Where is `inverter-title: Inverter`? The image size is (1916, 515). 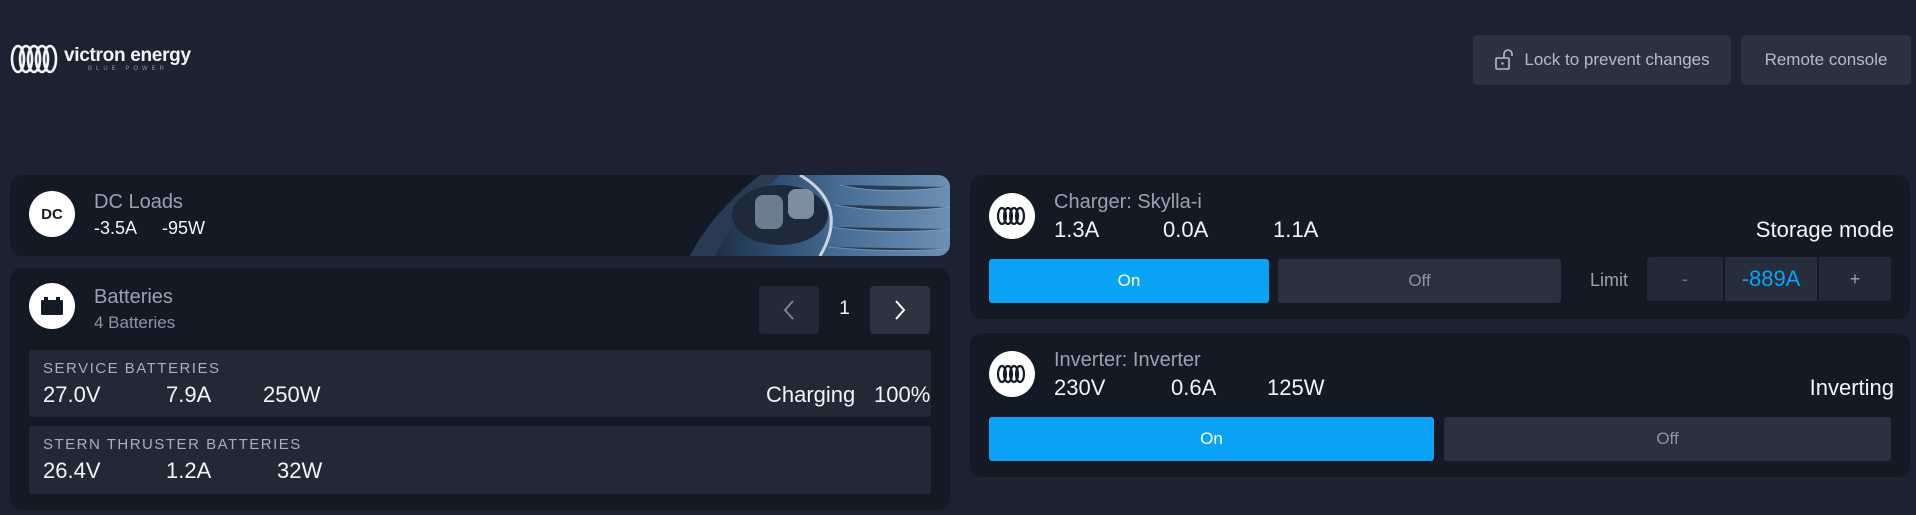
inverter-title: Inverter is located at coordinates (1127, 360).